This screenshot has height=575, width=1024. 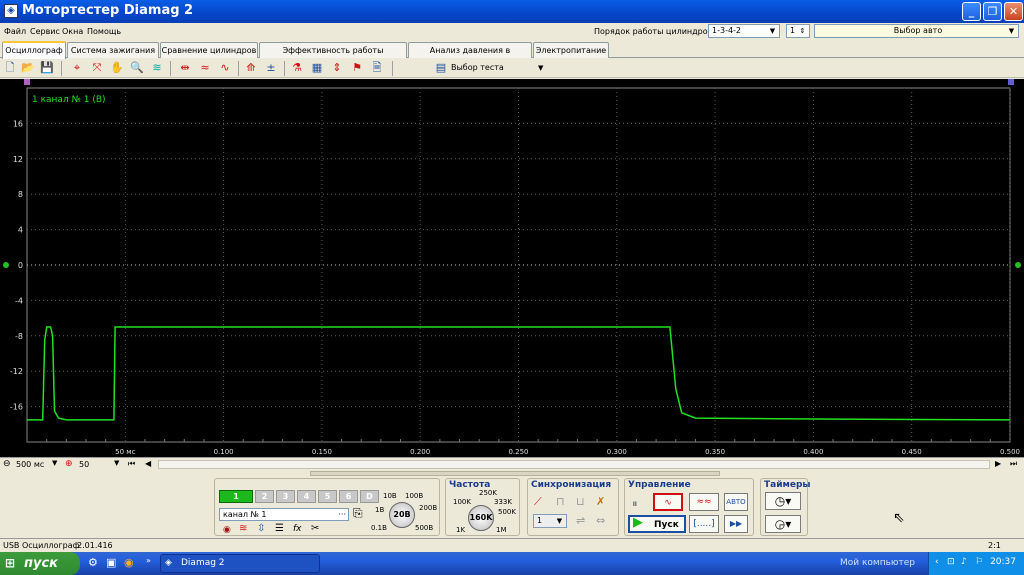 I want to click on lines-icon: ☰, so click(x=279, y=528).